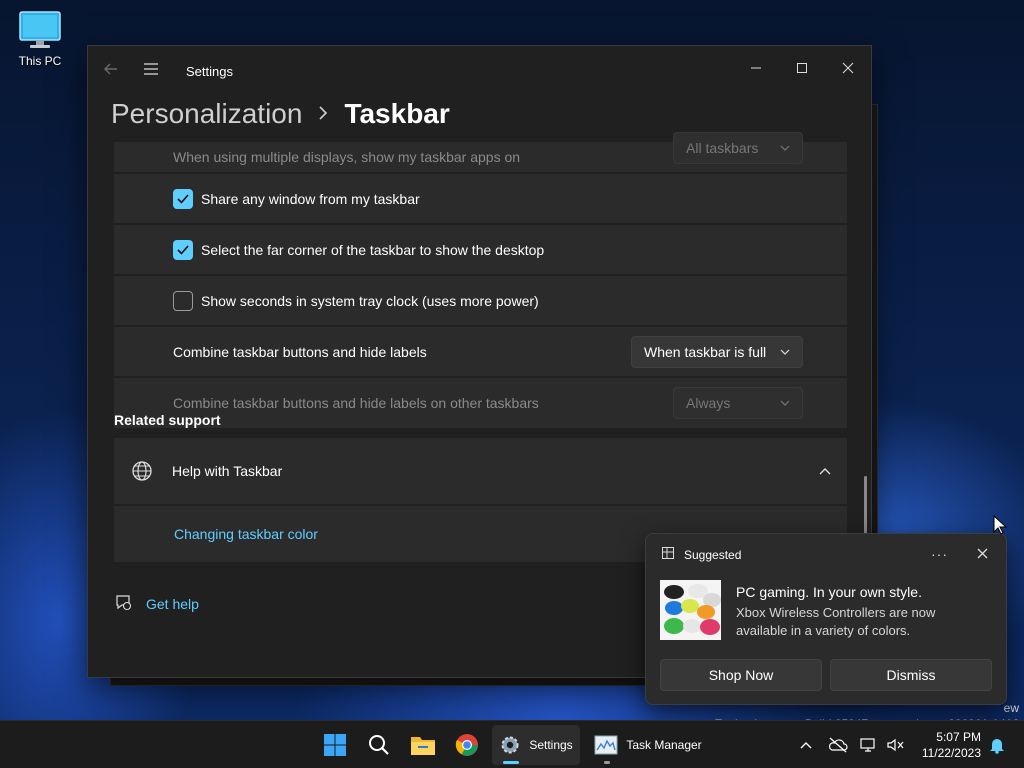 The image size is (1024, 768). I want to click on settings-gear-icon, so click(510, 745).